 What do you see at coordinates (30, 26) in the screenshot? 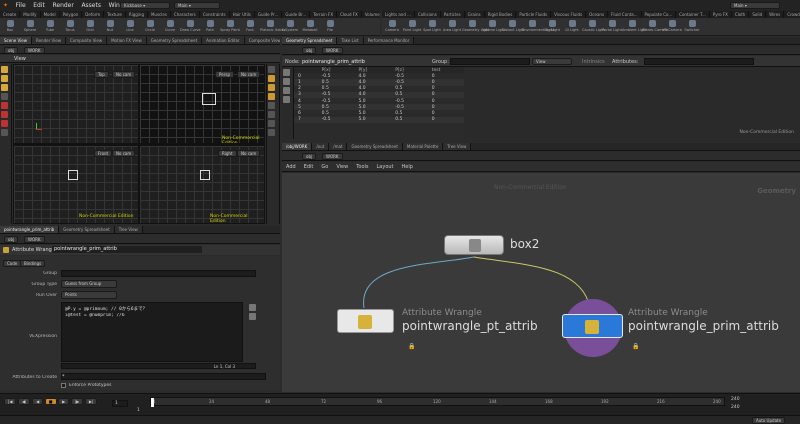
I see `shelf-tool-sphere: Sphere` at bounding box center [30, 26].